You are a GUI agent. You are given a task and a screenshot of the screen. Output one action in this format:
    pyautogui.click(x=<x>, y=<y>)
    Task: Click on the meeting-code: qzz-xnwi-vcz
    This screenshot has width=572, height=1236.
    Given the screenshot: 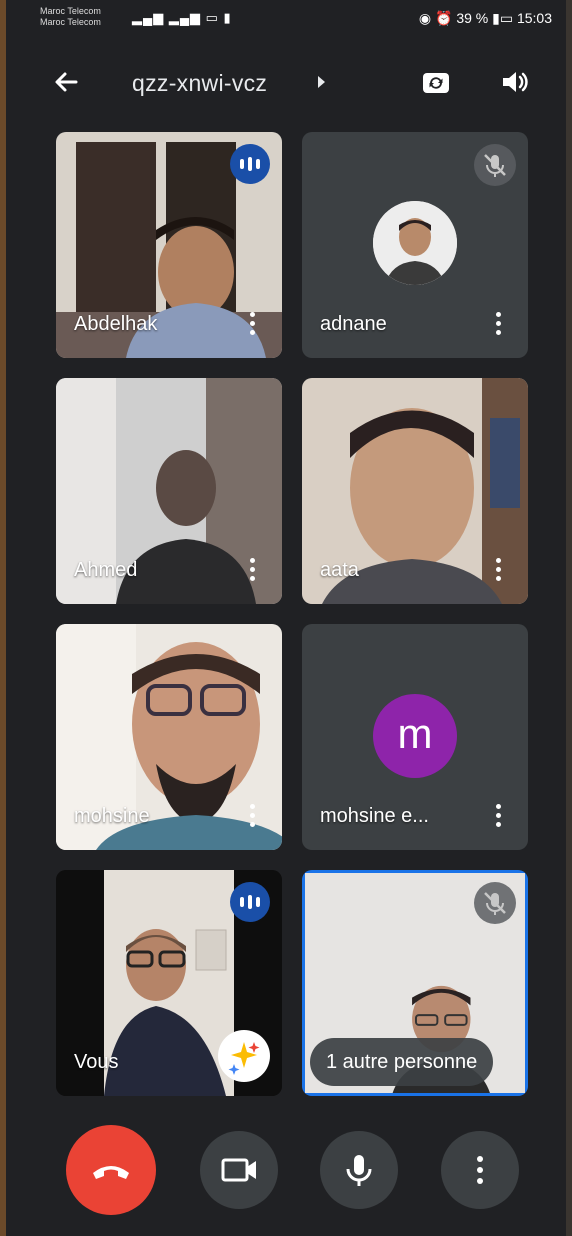 What is the action you would take?
    pyautogui.click(x=199, y=83)
    